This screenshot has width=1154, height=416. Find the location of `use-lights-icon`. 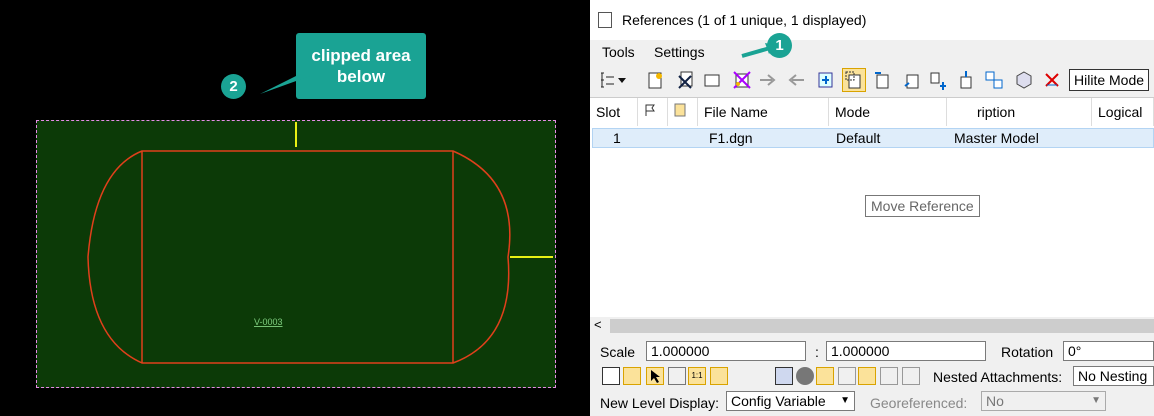

use-lights-icon is located at coordinates (763, 376).